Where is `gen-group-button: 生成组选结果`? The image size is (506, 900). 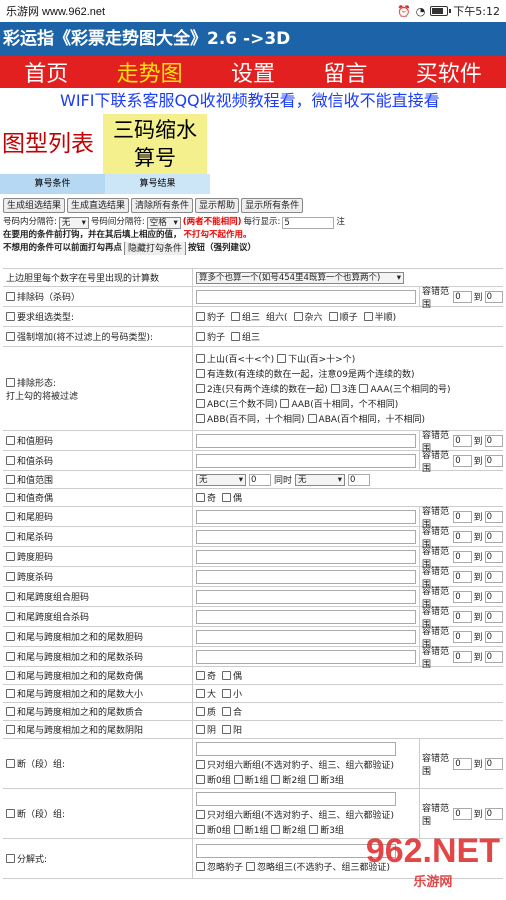 gen-group-button: 生成组选结果 is located at coordinates (34, 205).